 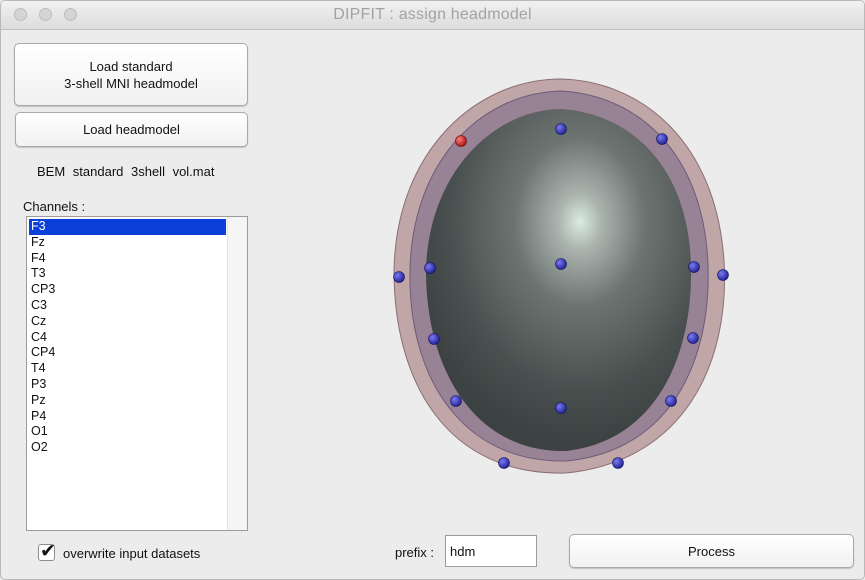 I want to click on window-title: DIPFIT : assign headmodel, so click(x=432, y=14).